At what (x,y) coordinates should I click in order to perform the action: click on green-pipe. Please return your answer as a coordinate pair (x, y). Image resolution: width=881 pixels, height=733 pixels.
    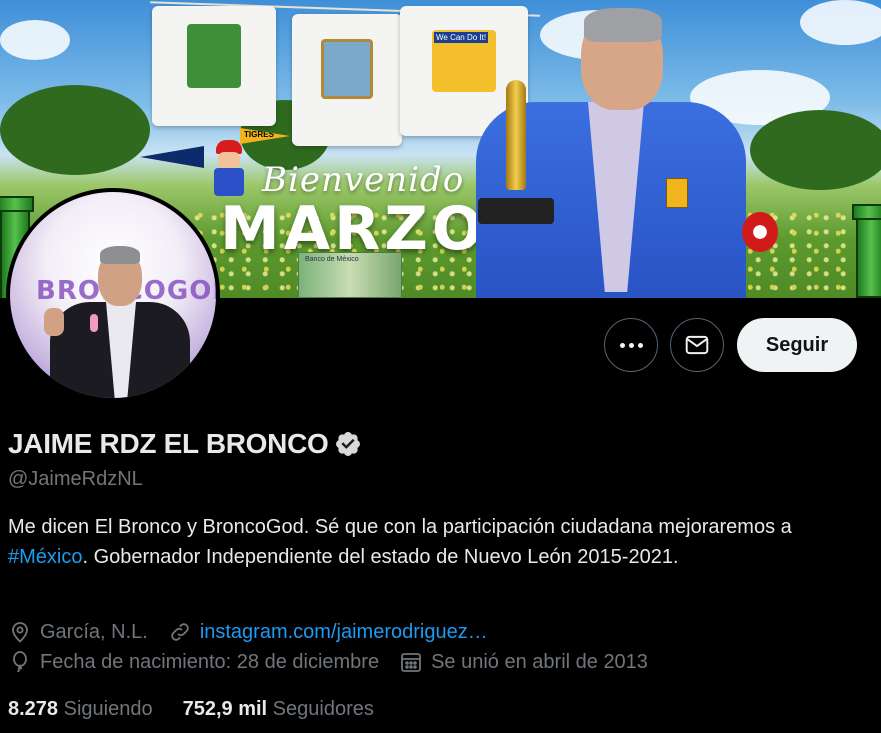
    Looking at the image, I should click on (868, 258).